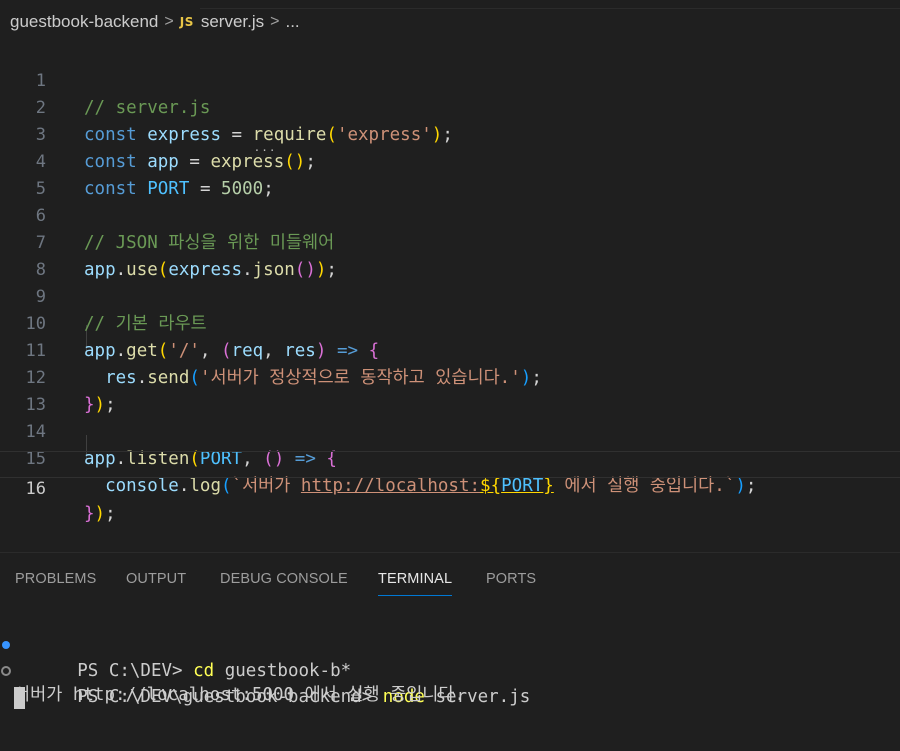 The image size is (900, 751). Describe the element at coordinates (644, 486) in the screenshot. I see `code-template-string: 에서 실행 중입니다.`` at that location.